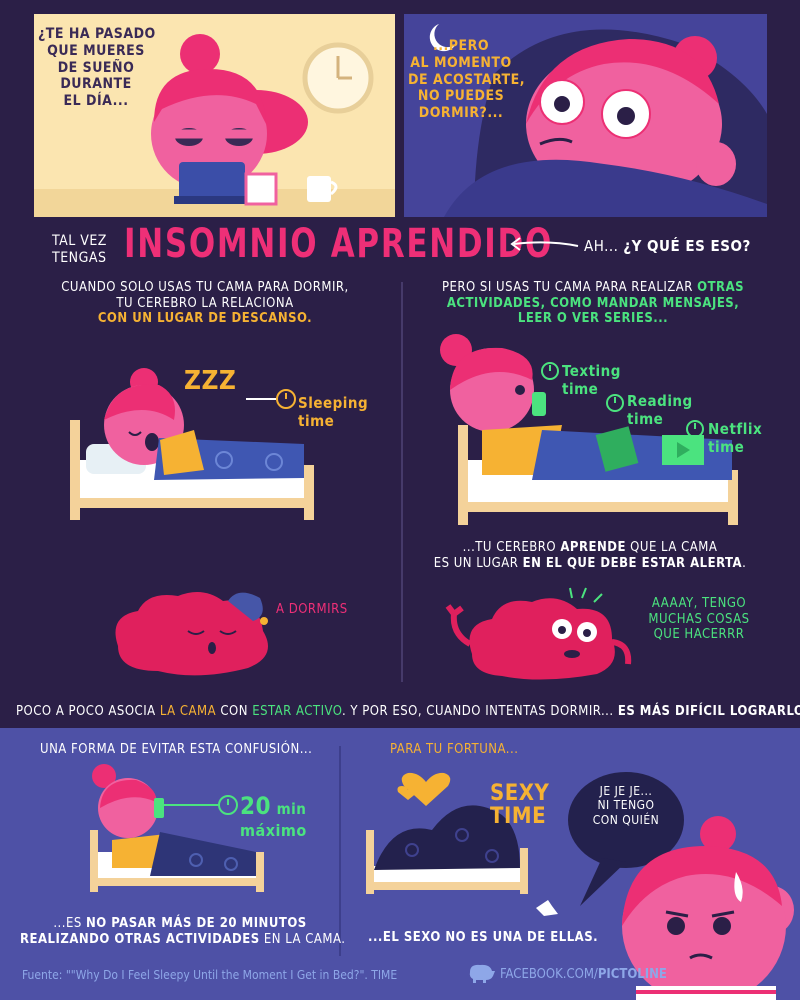  I want to click on summary-highlight-active: ESTAR ACTIVO, so click(297, 711).